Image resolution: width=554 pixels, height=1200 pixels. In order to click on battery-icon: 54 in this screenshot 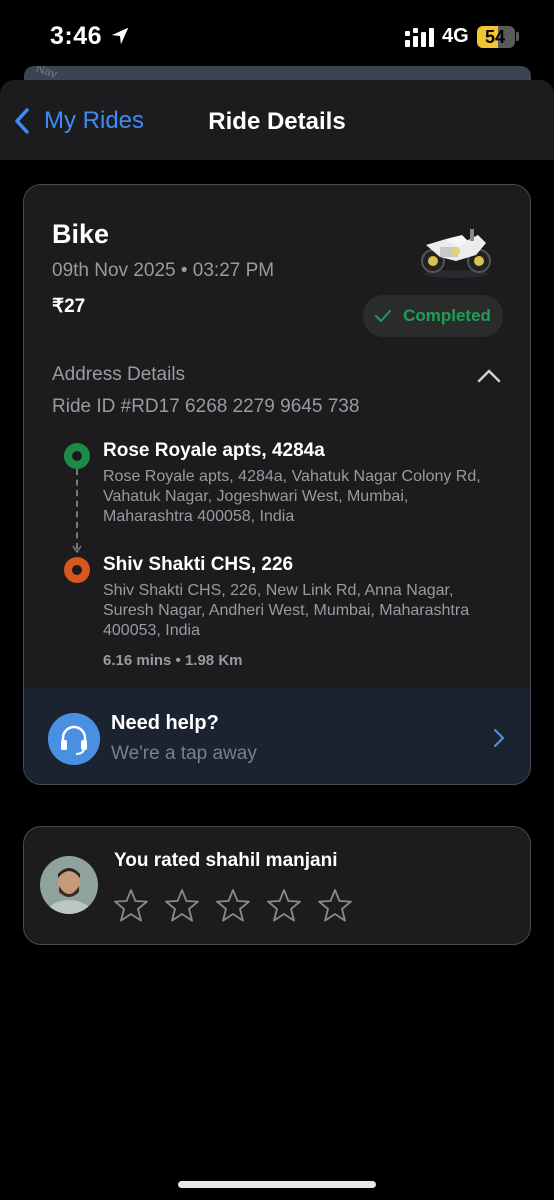, I will do `click(496, 37)`.